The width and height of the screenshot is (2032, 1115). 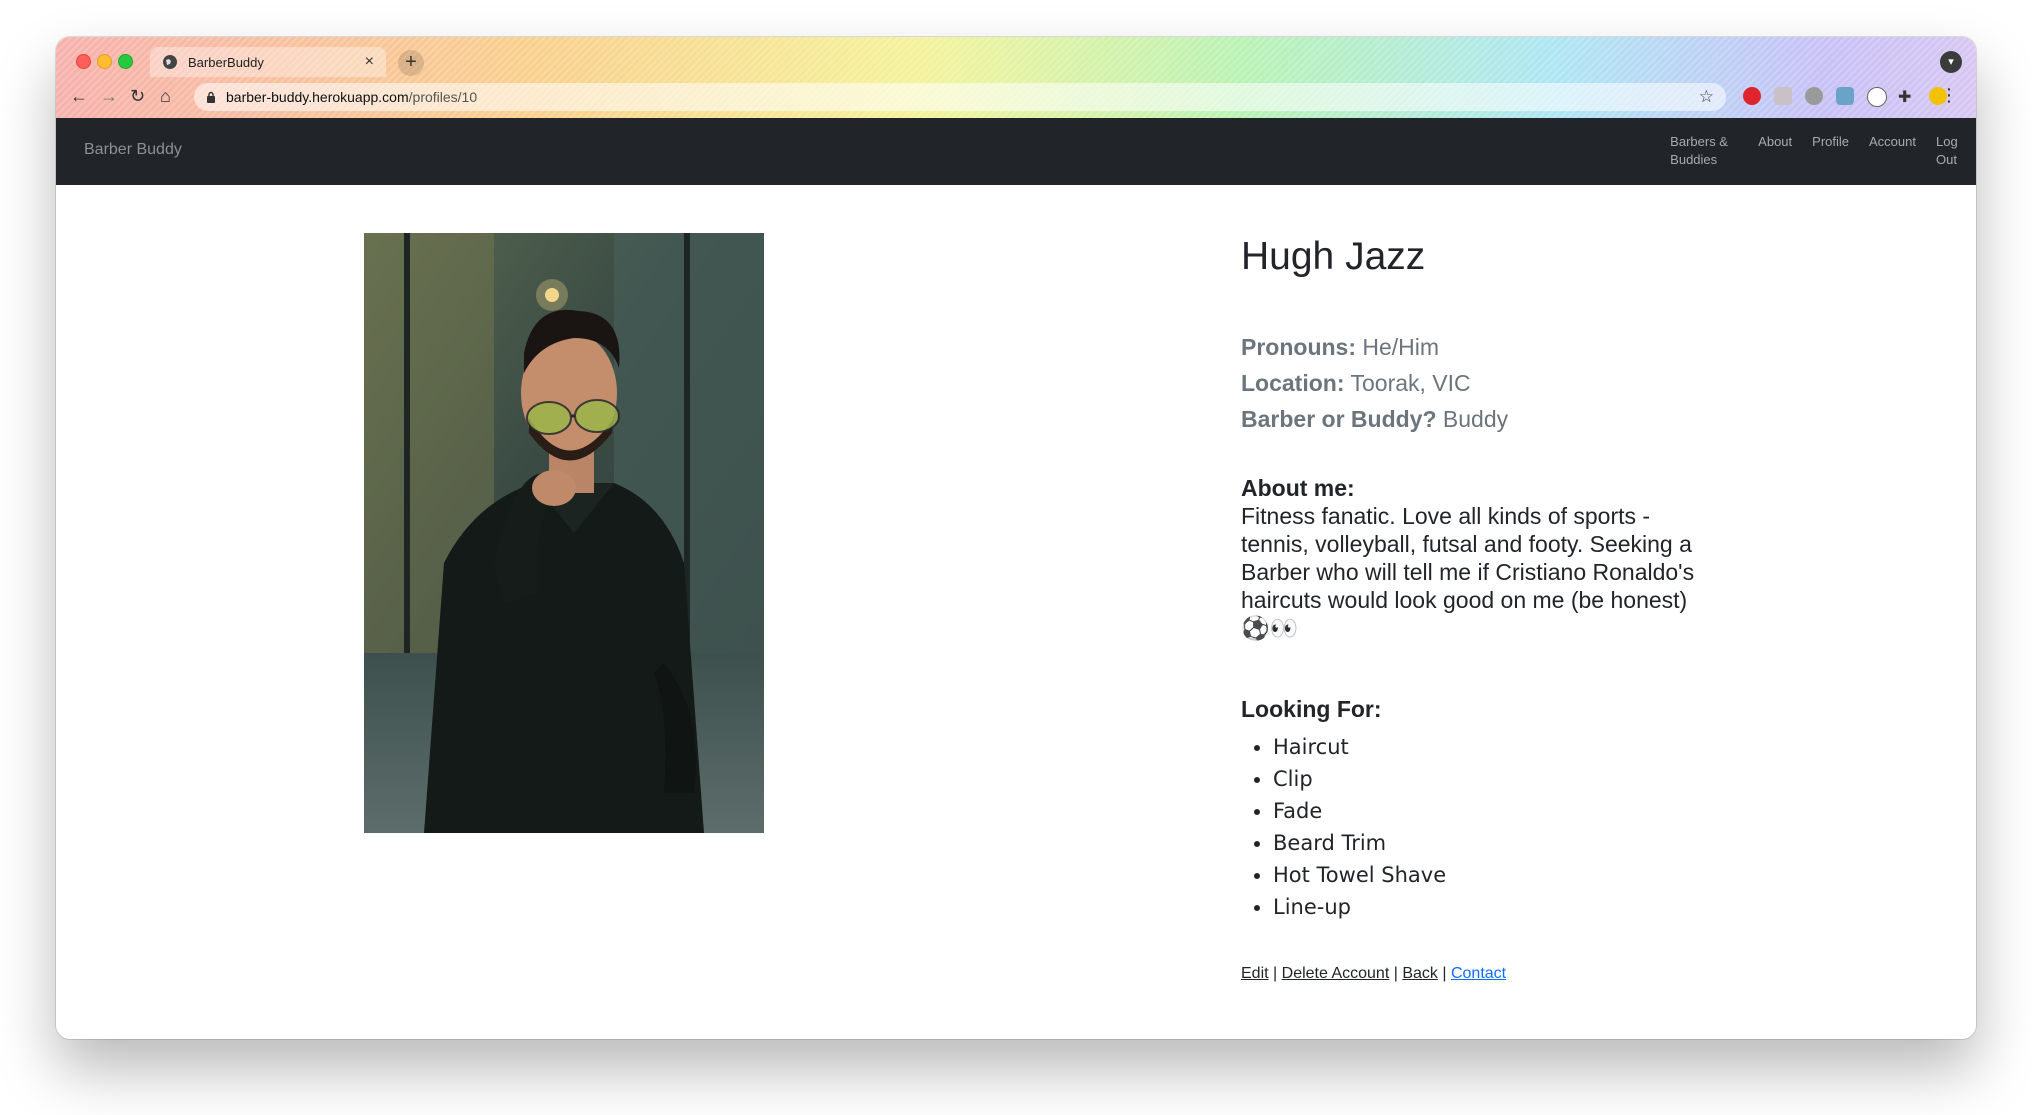 What do you see at coordinates (317, 97) in the screenshot?
I see `url-host: barber-buddy.herokuapp.com` at bounding box center [317, 97].